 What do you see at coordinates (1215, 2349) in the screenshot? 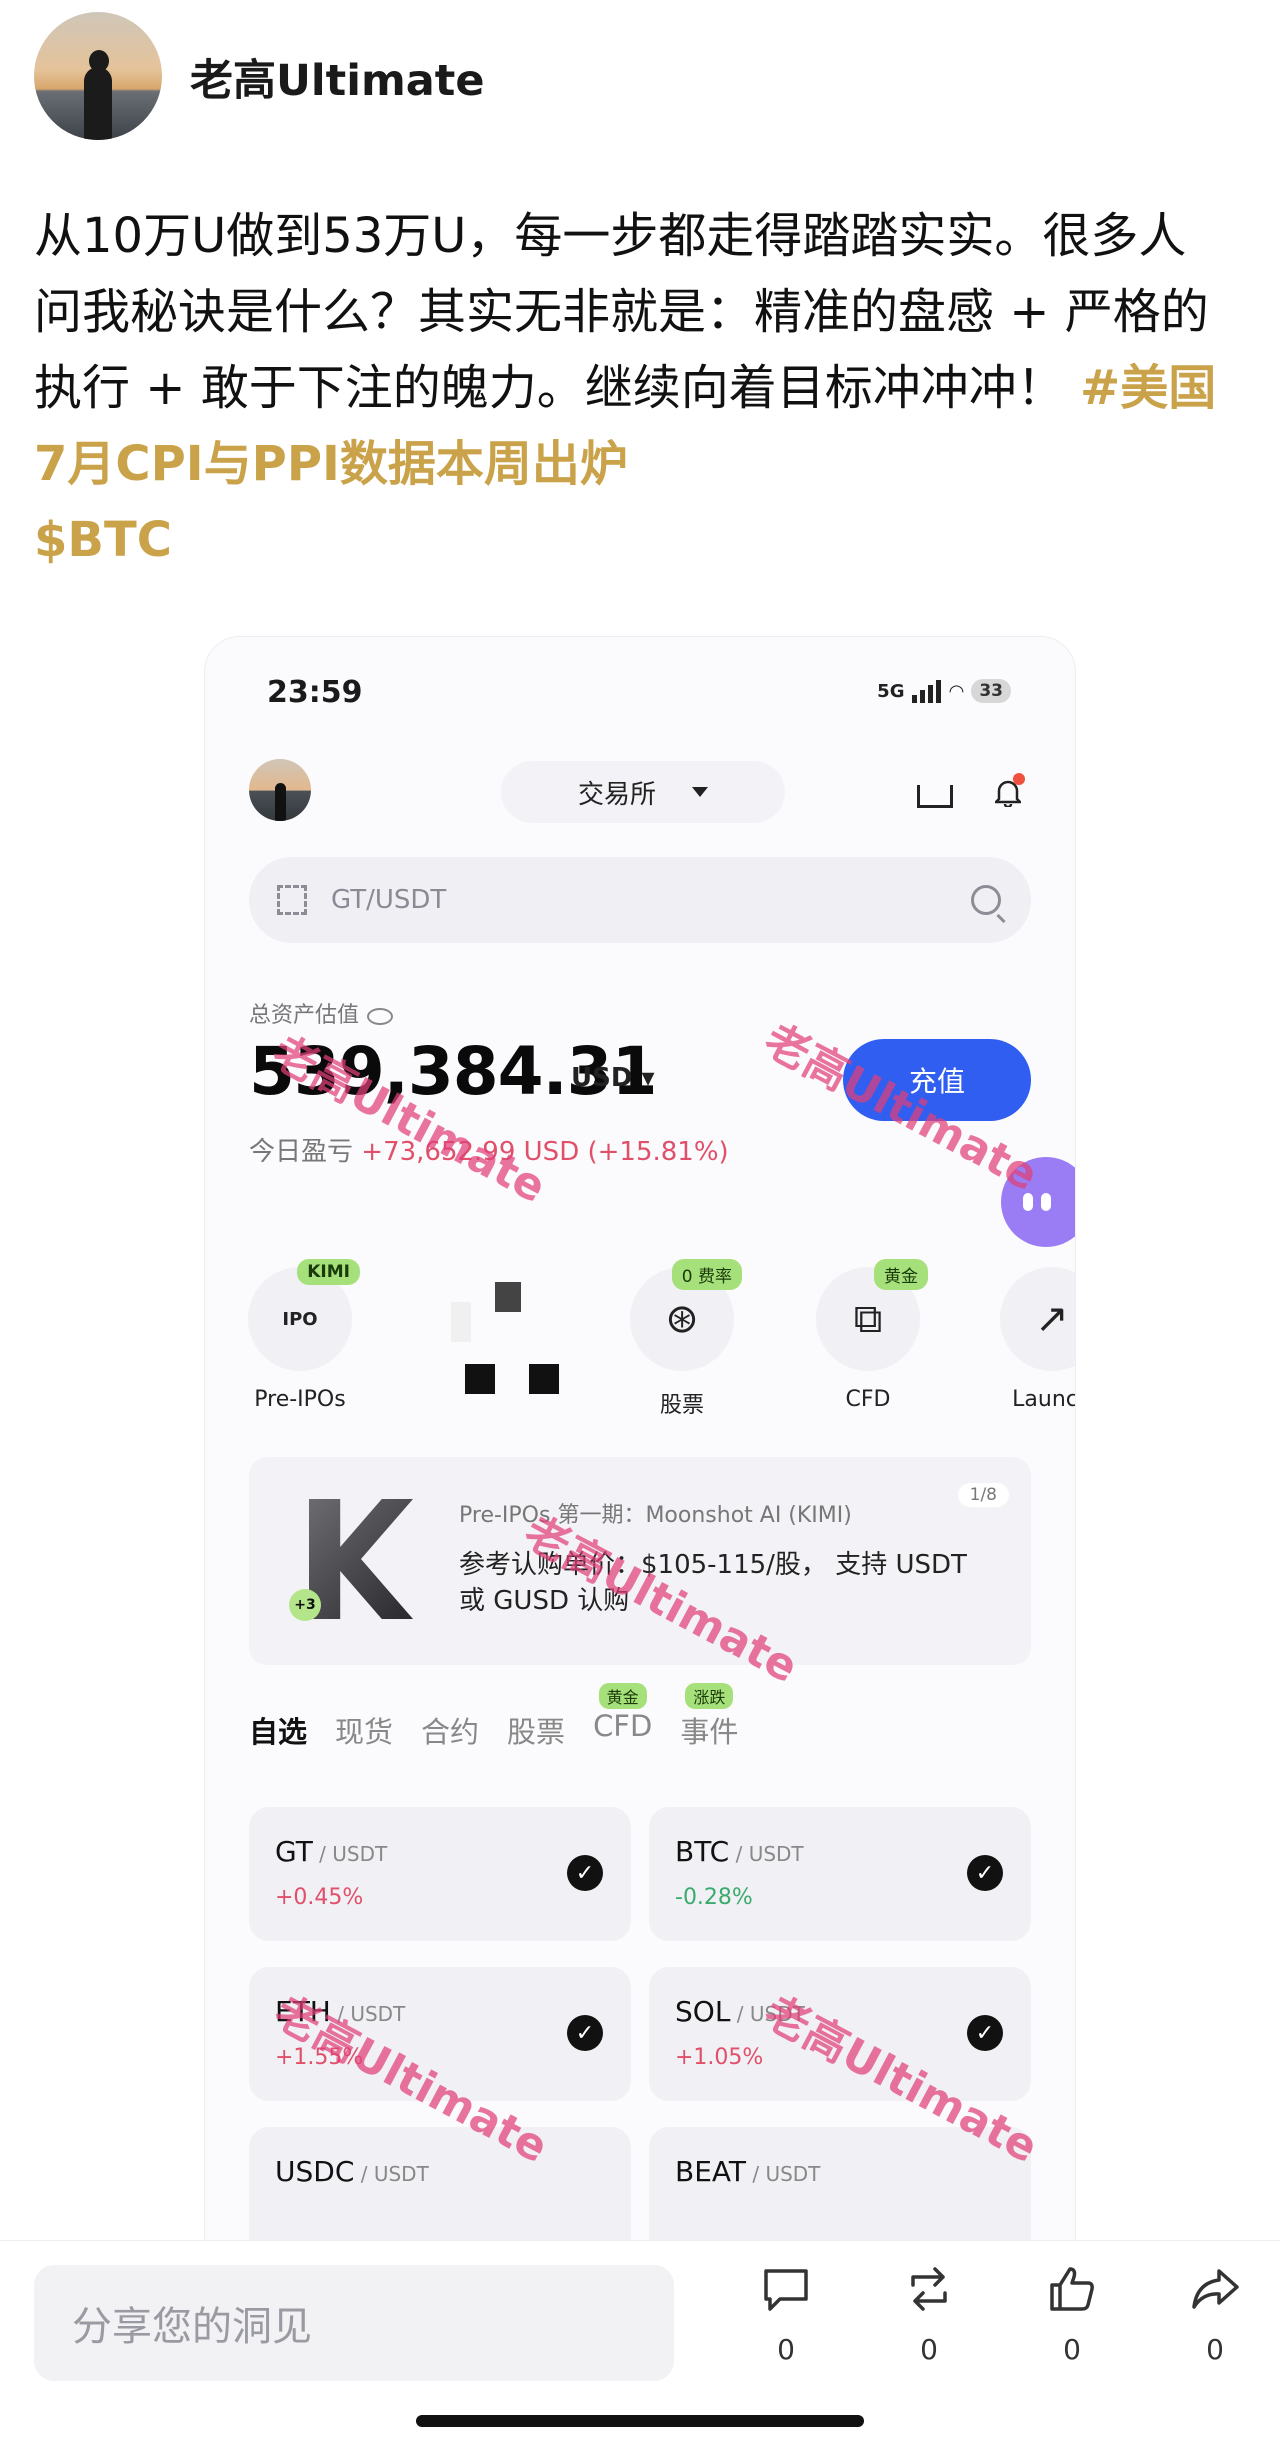
I see `share-count: 0` at bounding box center [1215, 2349].